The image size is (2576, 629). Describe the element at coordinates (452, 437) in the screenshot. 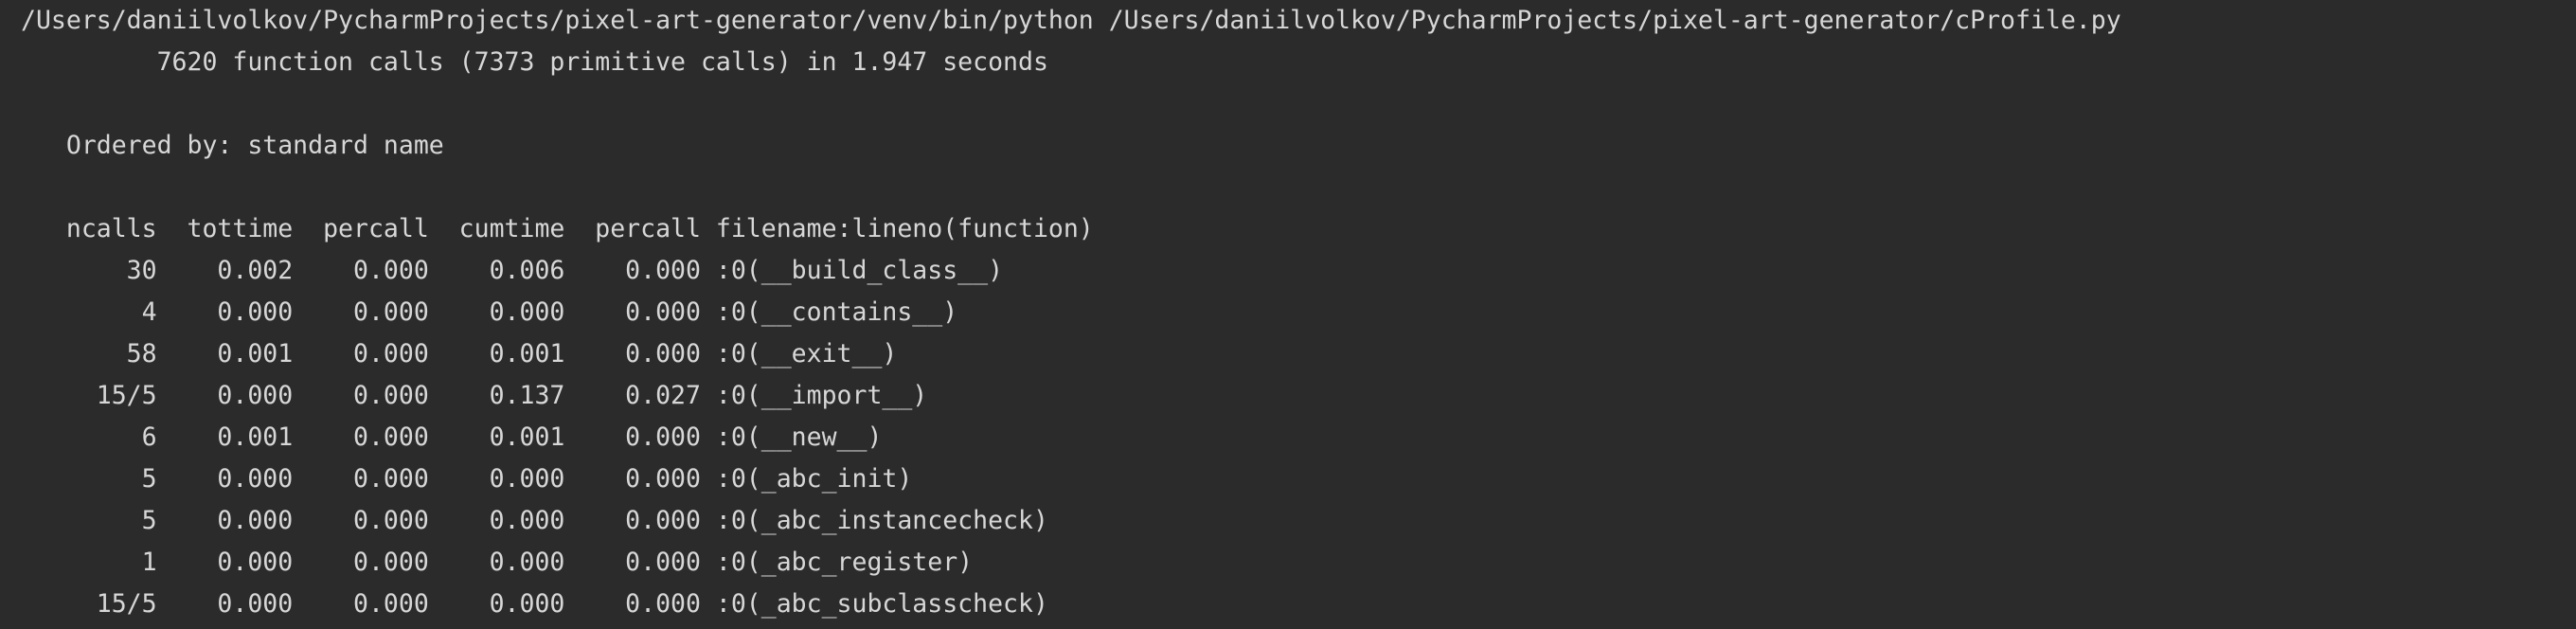

I see `table-row: 6 0.001 0.000 0.001 0.000 :0(__new__)` at that location.